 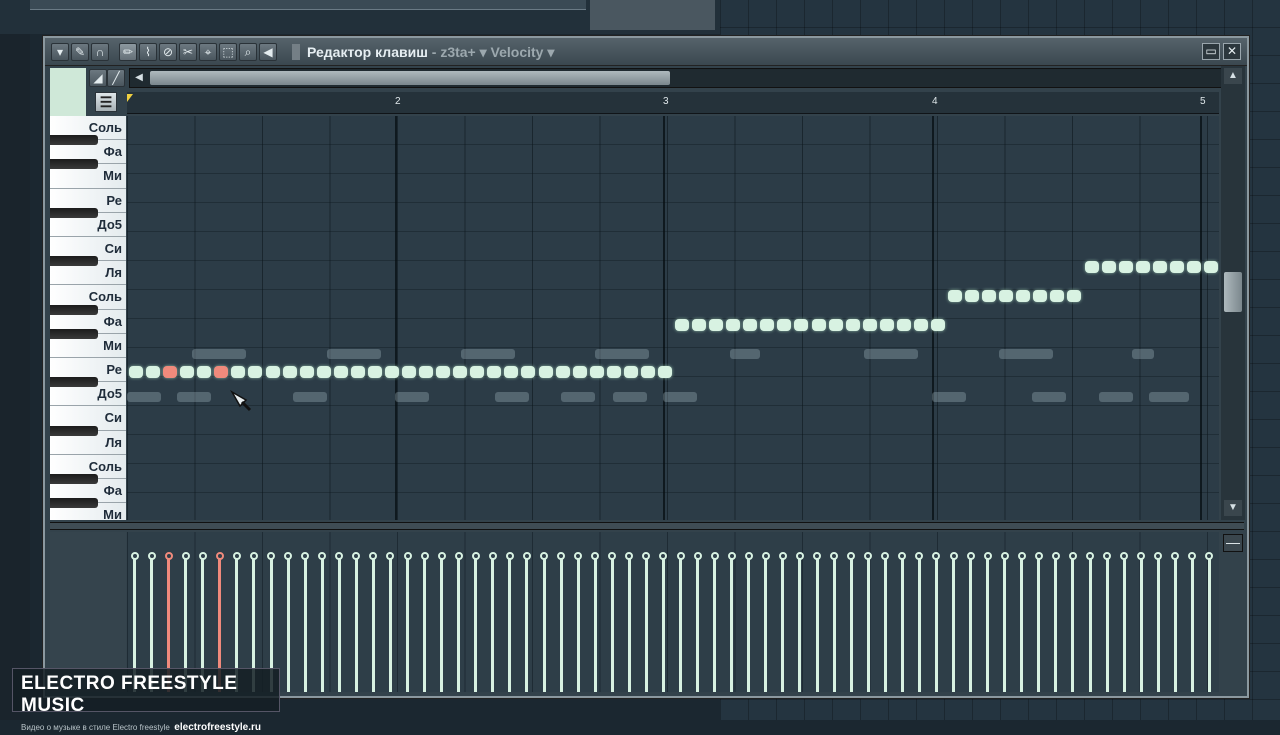 I want to click on scroll-left-icon: ◀, so click(x=139, y=78).